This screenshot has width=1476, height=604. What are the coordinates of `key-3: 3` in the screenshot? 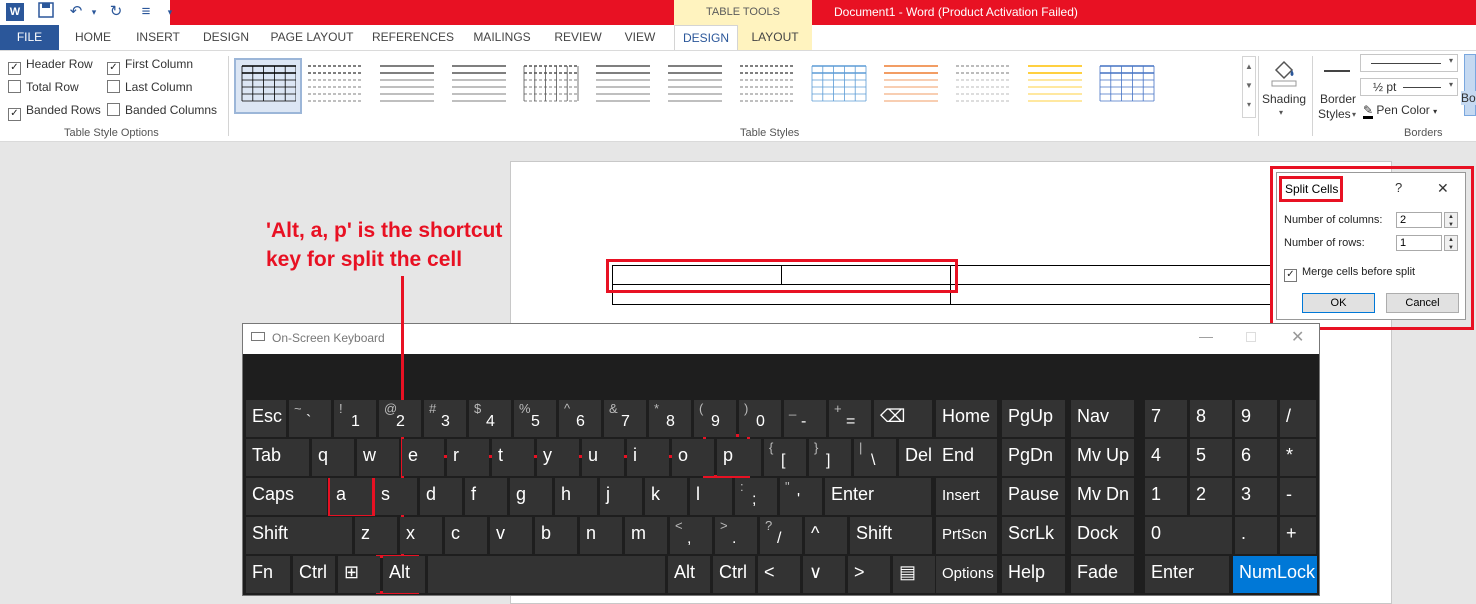 It's located at (1256, 496).